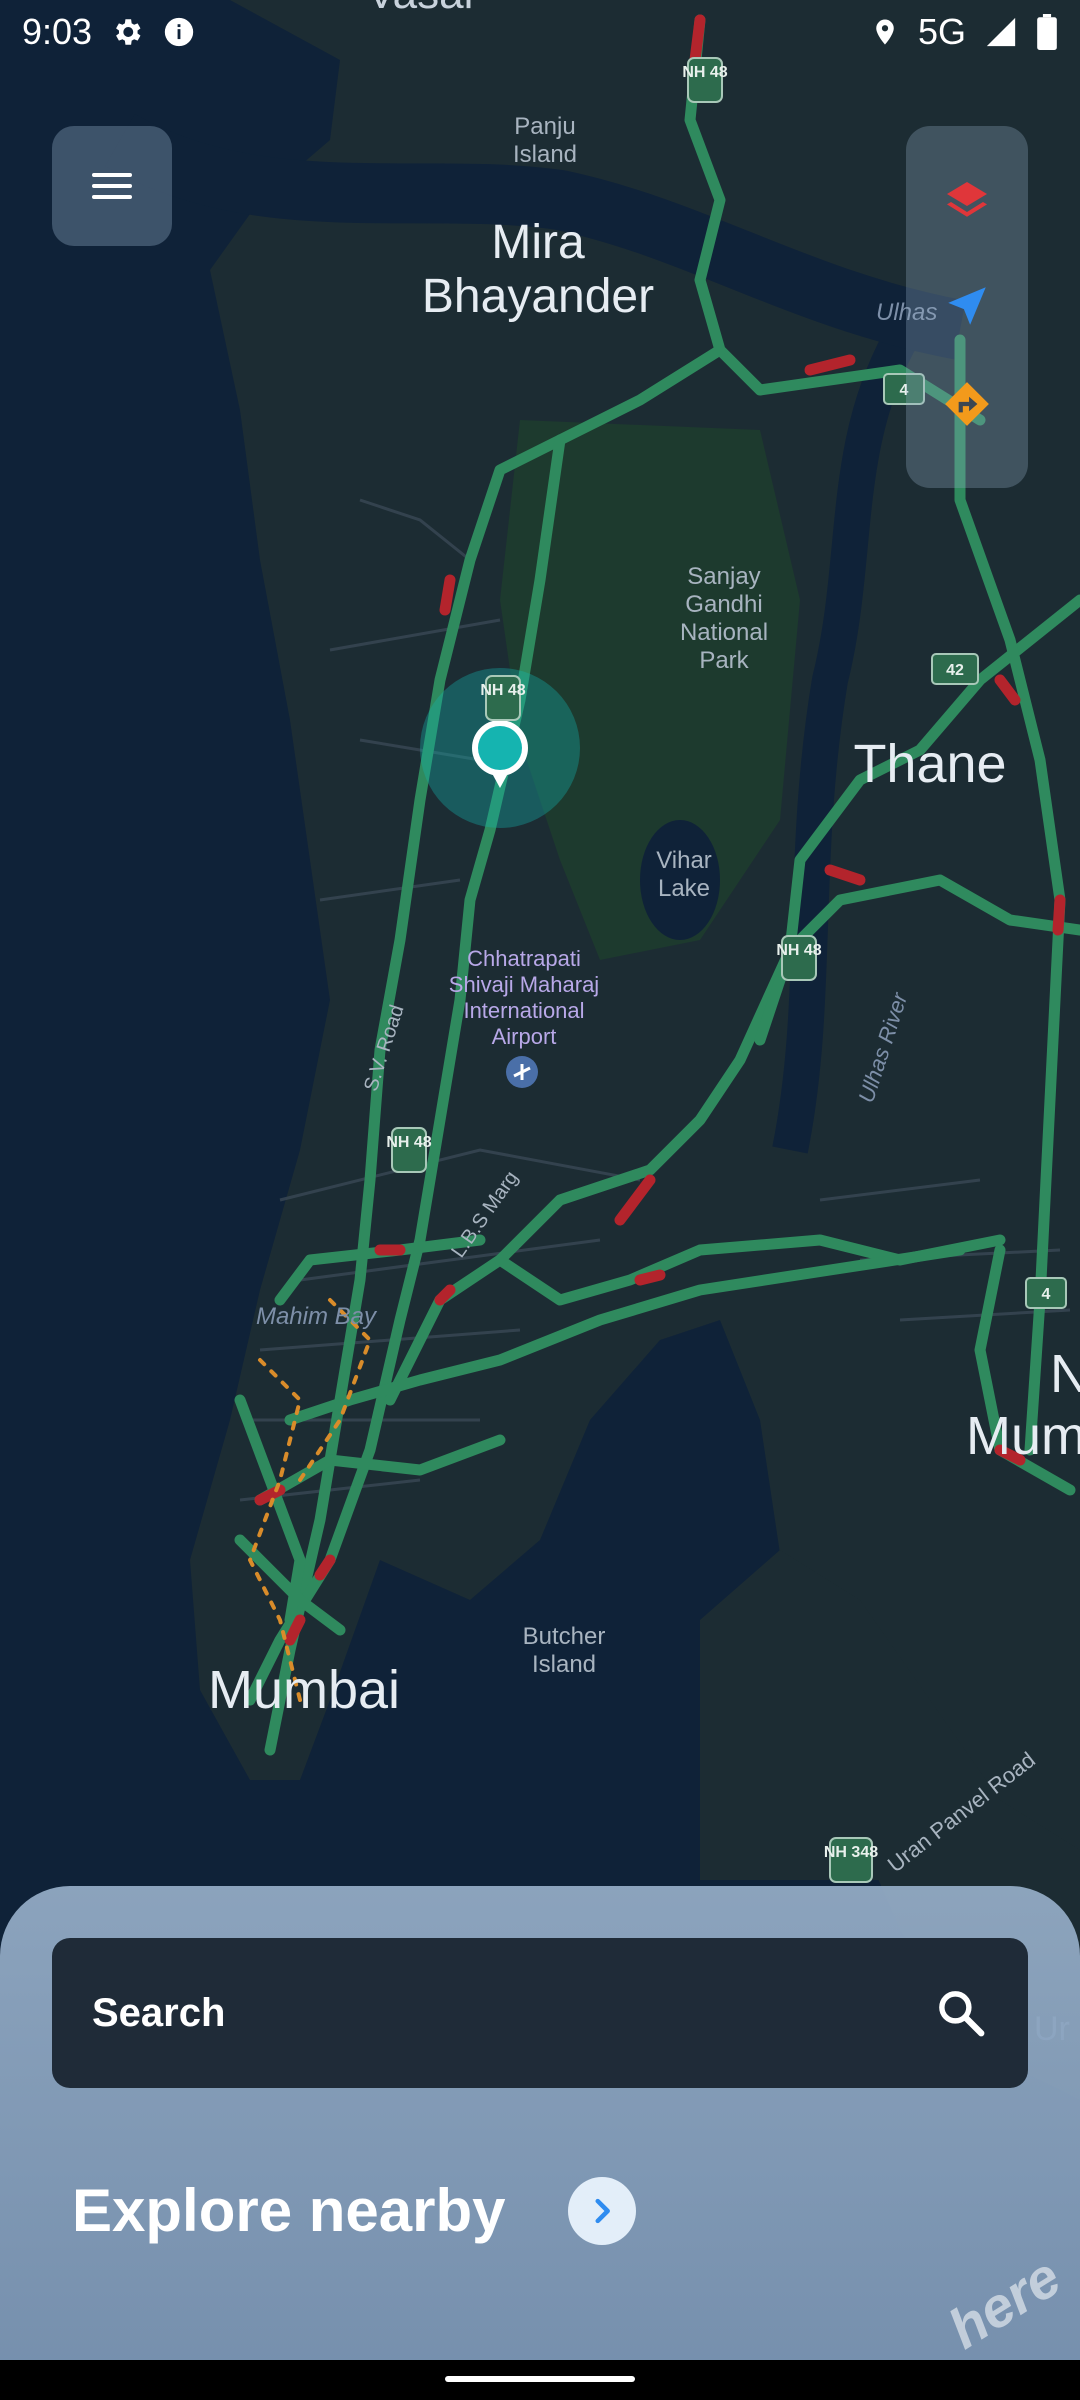  What do you see at coordinates (524, 1036) in the screenshot?
I see `label-airport: Airport` at bounding box center [524, 1036].